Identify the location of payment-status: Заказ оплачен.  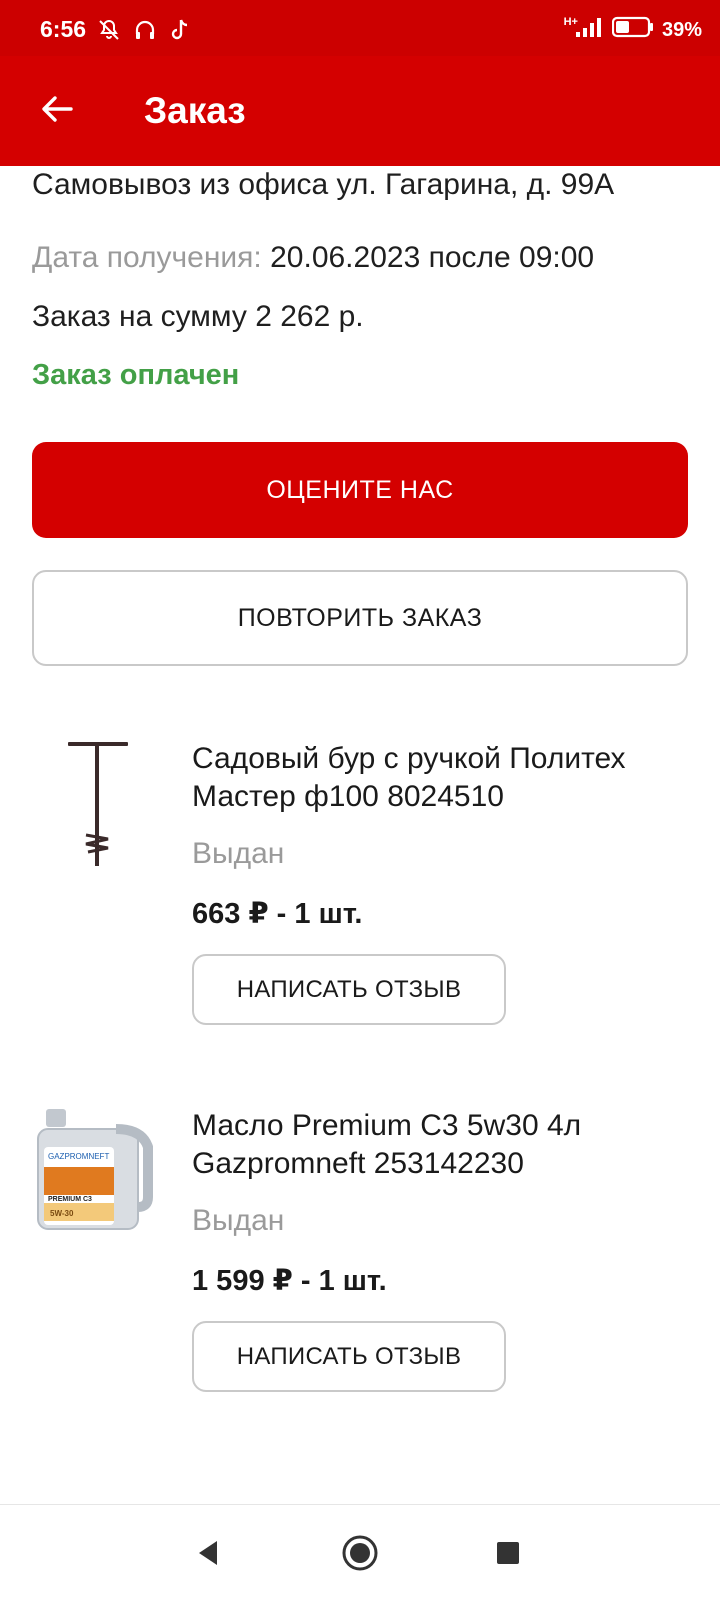
(136, 375).